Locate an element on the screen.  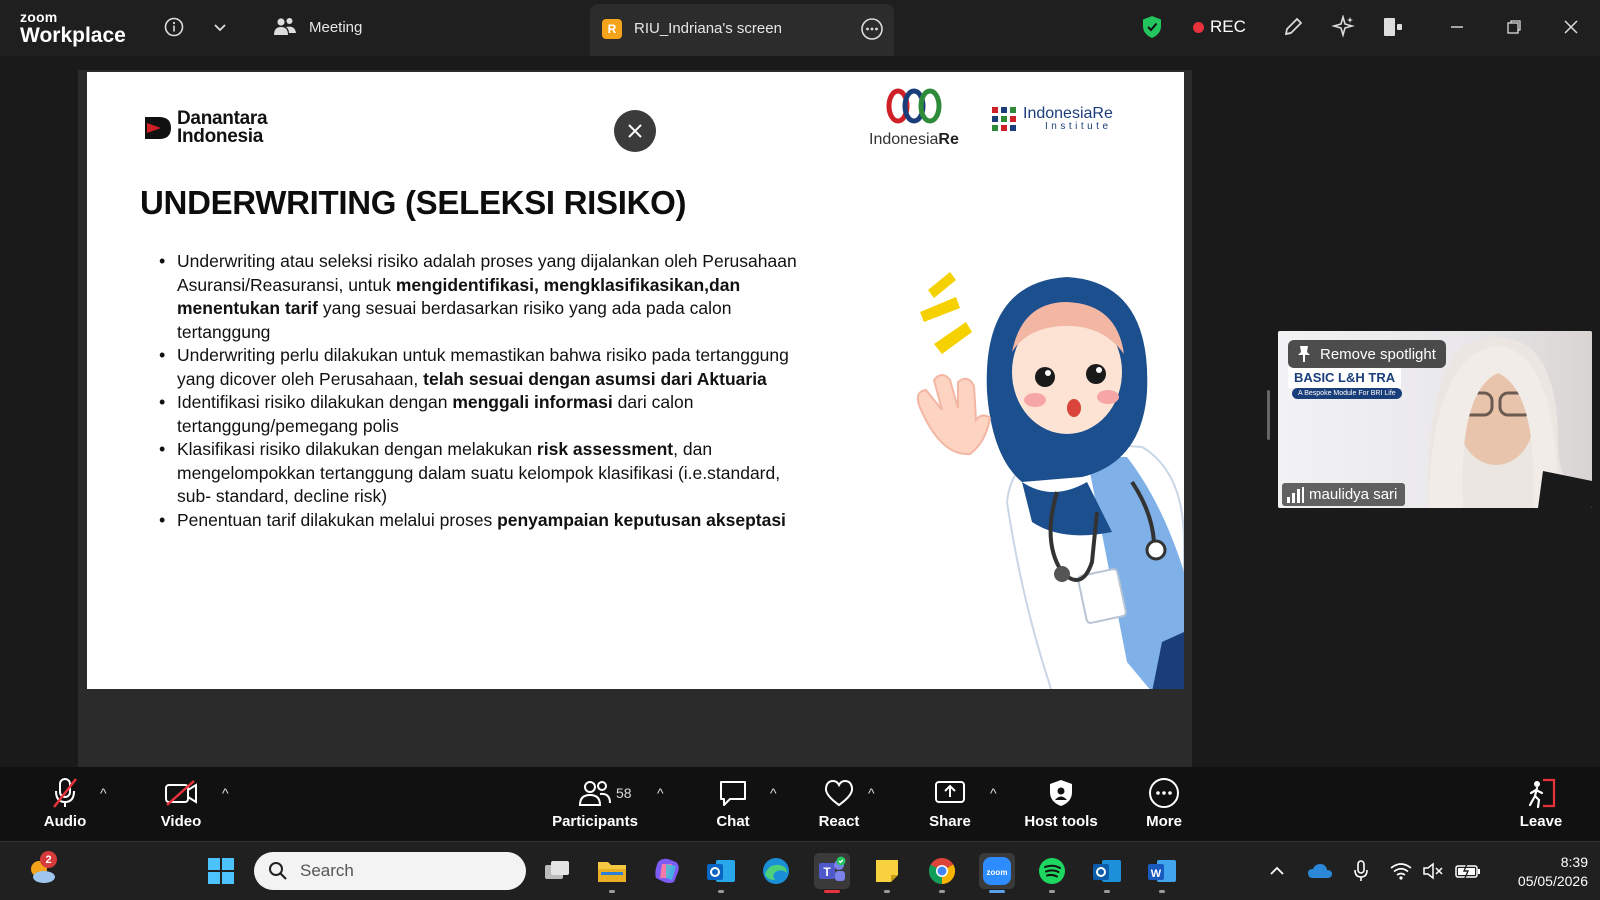
video-options-caret-icon: ^ is located at coordinates (225, 793).